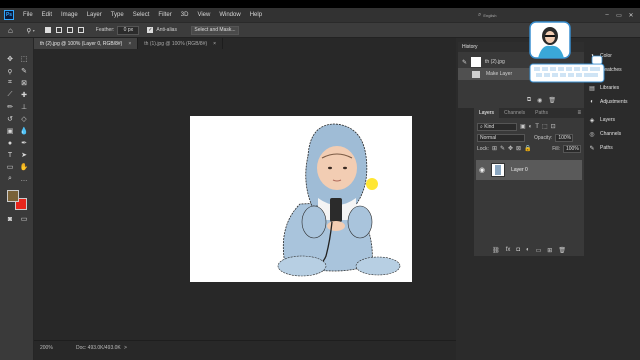 The width and height of the screenshot is (640, 360). Describe the element at coordinates (499, 74) in the screenshot. I see `history-step-label: Make Layer` at that location.